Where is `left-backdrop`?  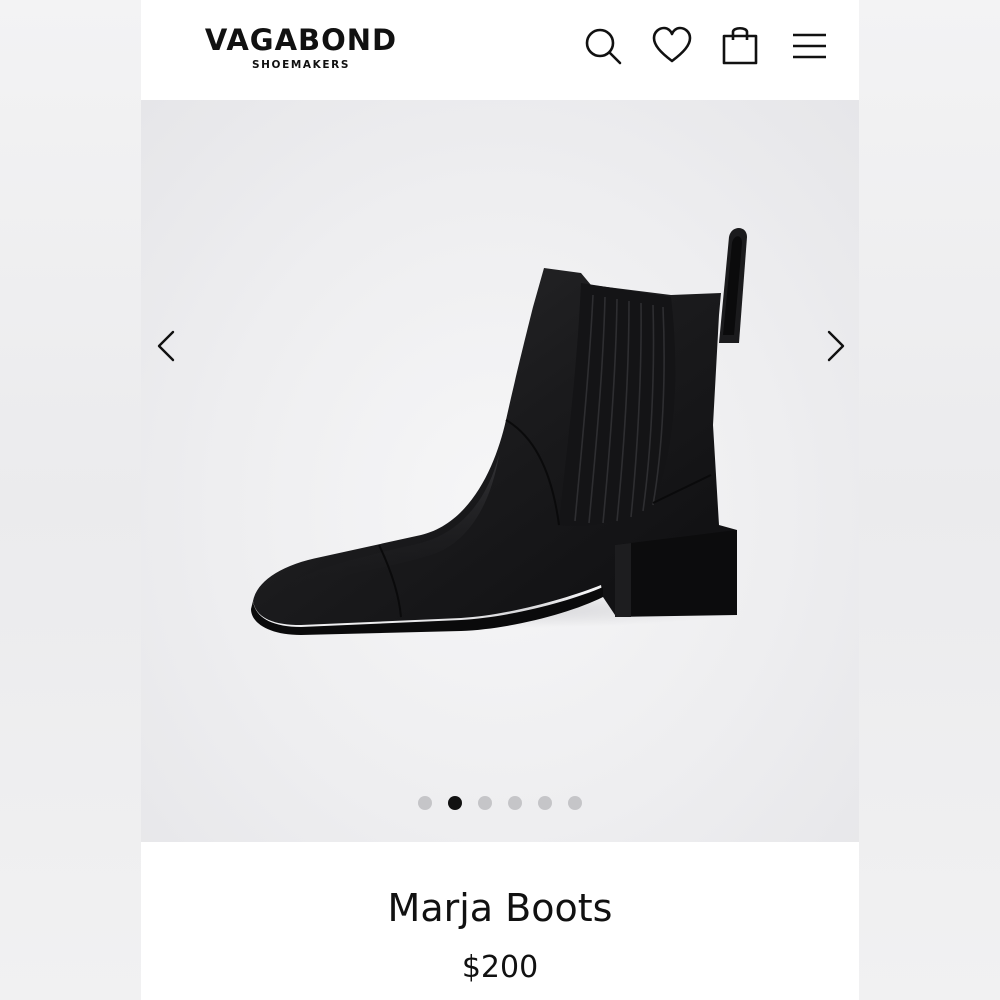
left-backdrop is located at coordinates (70, 500).